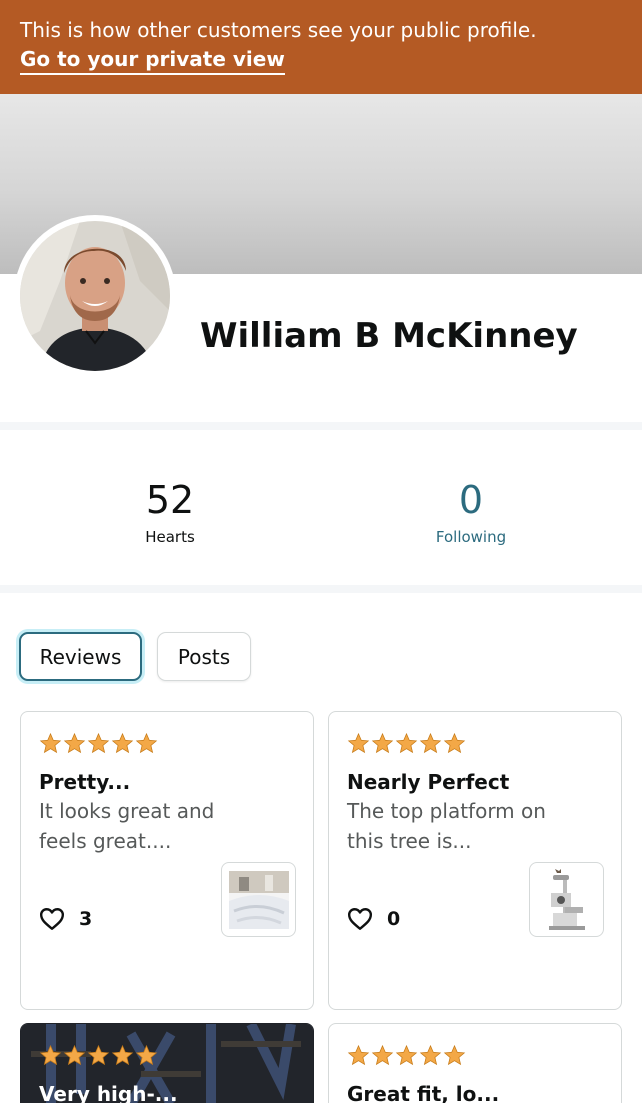 This screenshot has height=1103, width=642. What do you see at coordinates (373, 919) in the screenshot?
I see `like-control: 0` at bounding box center [373, 919].